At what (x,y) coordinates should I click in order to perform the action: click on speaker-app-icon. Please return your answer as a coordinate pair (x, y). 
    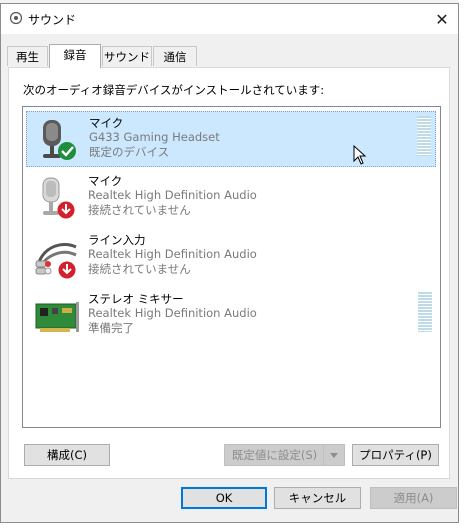
    Looking at the image, I should click on (16, 18).